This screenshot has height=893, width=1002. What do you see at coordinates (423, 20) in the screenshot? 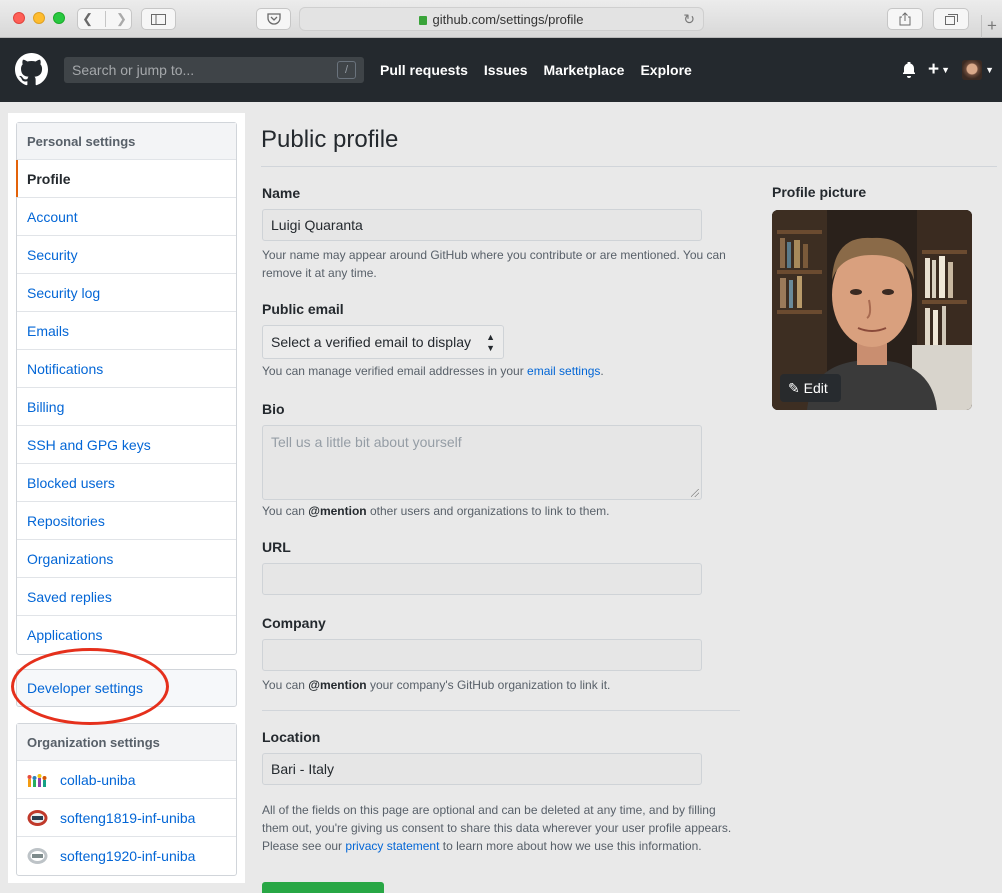
I see `lock-icon` at bounding box center [423, 20].